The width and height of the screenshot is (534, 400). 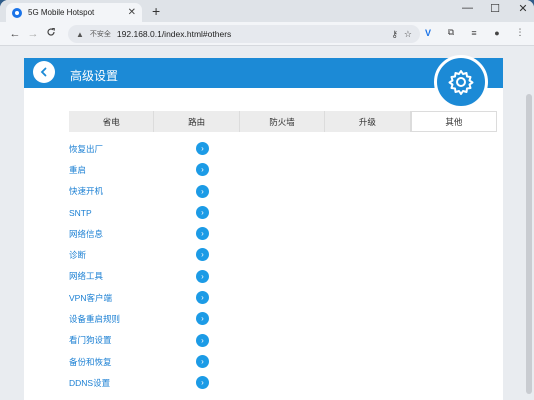 What do you see at coordinates (144, 254) in the screenshot?
I see `menu-item-diagnostics: 诊断 ›` at bounding box center [144, 254].